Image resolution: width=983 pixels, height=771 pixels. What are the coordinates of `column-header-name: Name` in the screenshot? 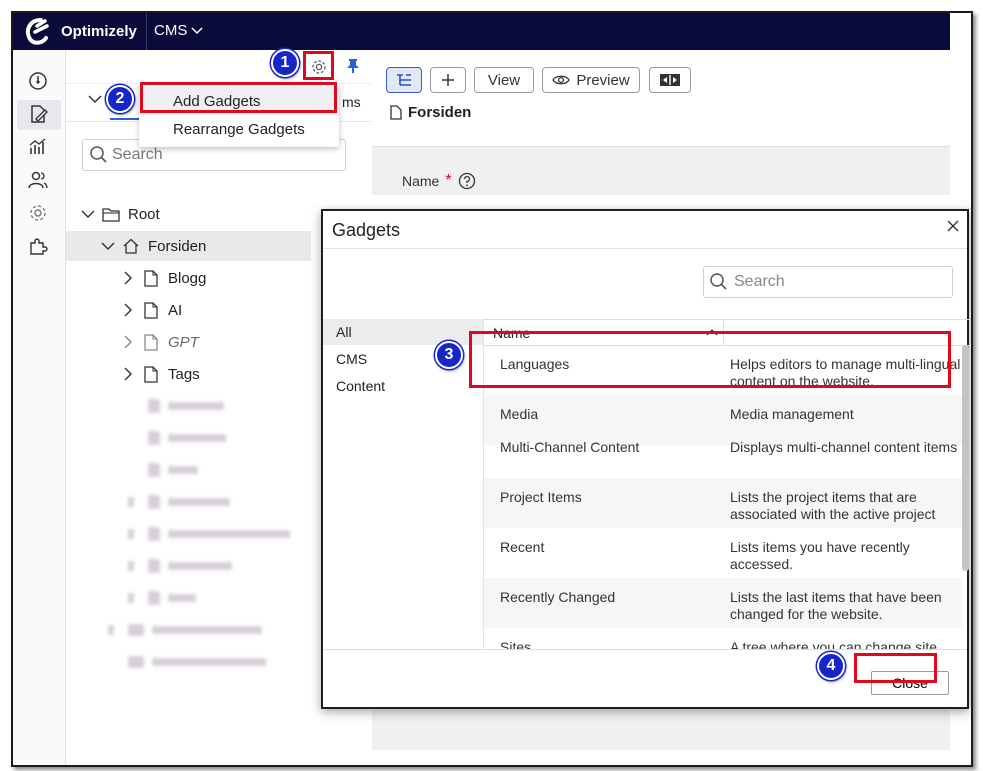 It's located at (604, 332).